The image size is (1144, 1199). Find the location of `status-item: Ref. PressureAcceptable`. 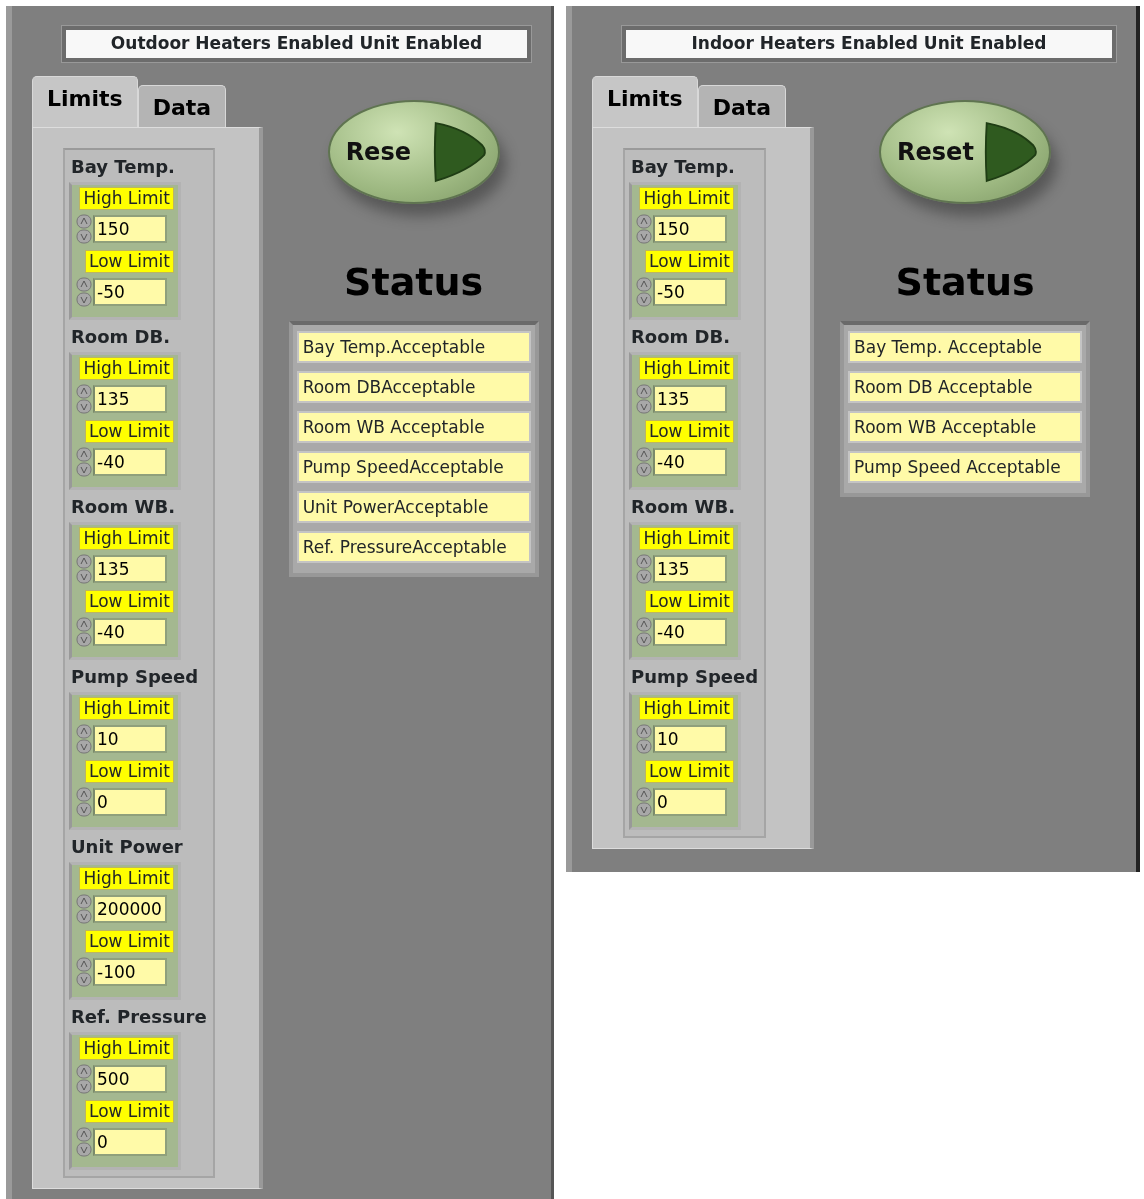

status-item: Ref. PressureAcceptable is located at coordinates (413, 546).